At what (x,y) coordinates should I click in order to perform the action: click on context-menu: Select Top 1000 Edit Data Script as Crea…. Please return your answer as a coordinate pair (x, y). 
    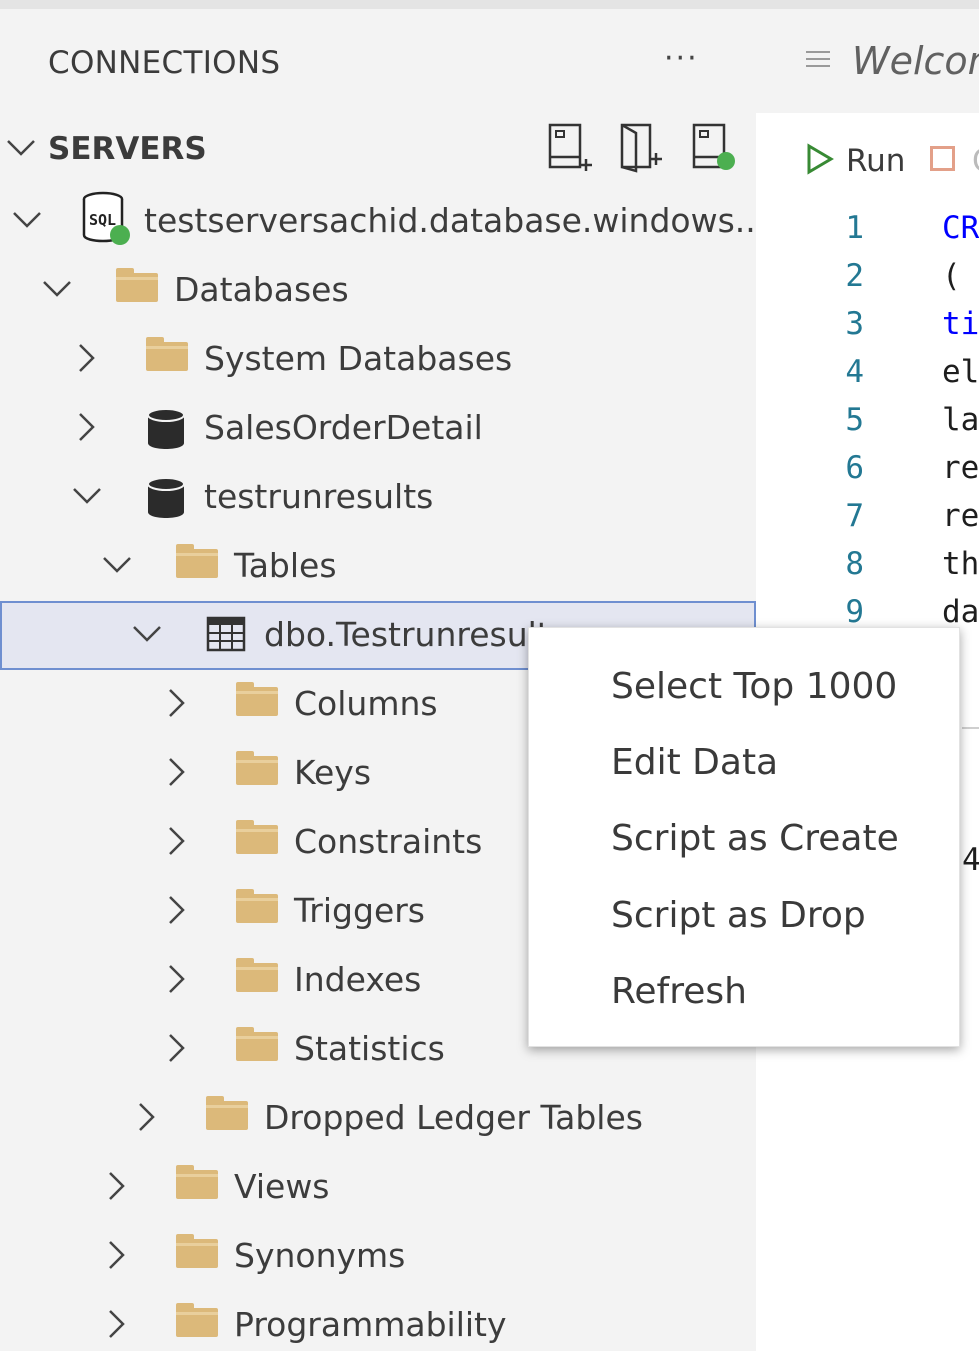
    Looking at the image, I should click on (744, 837).